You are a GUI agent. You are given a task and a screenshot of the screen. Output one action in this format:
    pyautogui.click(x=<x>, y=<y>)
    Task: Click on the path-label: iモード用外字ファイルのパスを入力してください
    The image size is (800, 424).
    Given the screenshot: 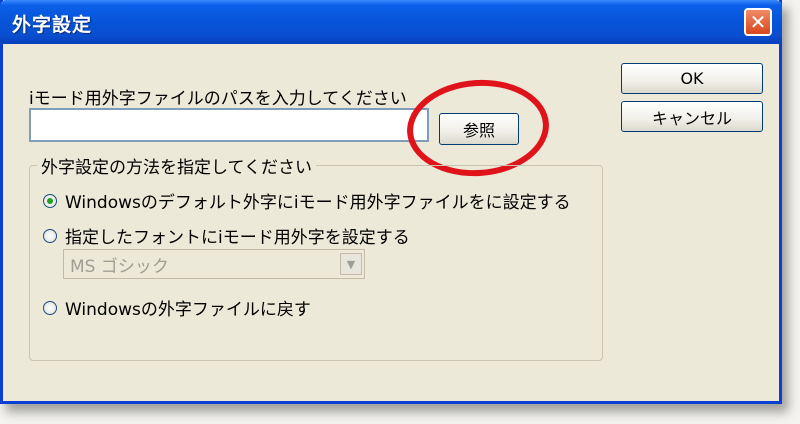 What is the action you would take?
    pyautogui.click(x=218, y=99)
    